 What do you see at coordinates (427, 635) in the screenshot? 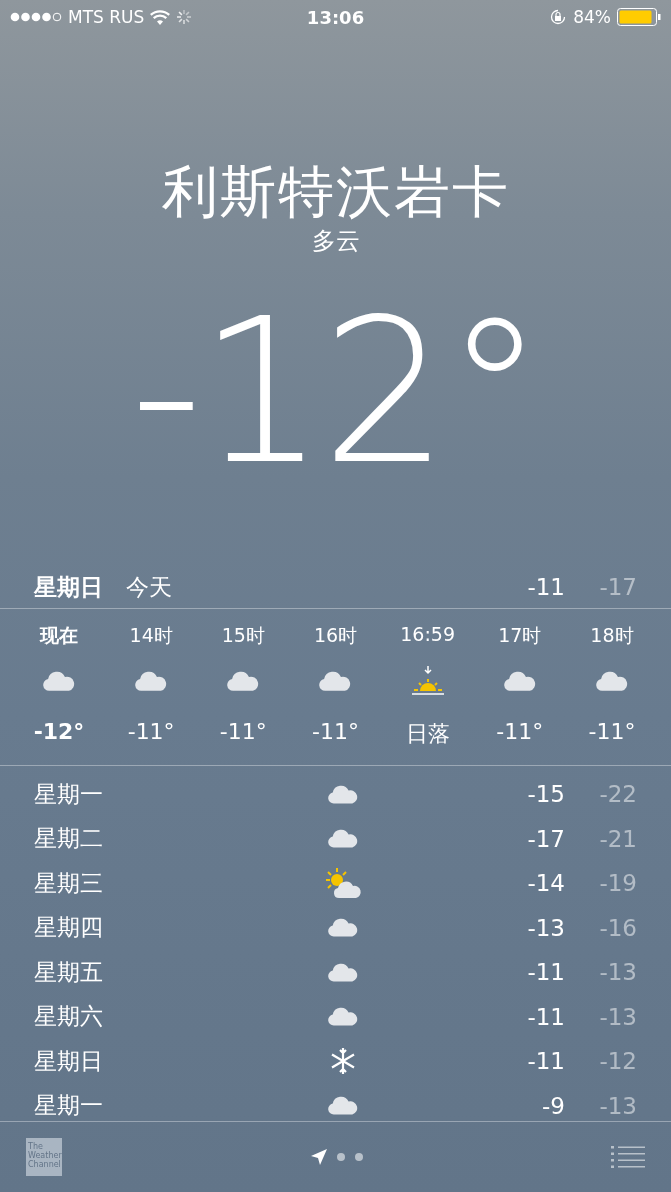
I see `hour-label: 16:59` at bounding box center [427, 635].